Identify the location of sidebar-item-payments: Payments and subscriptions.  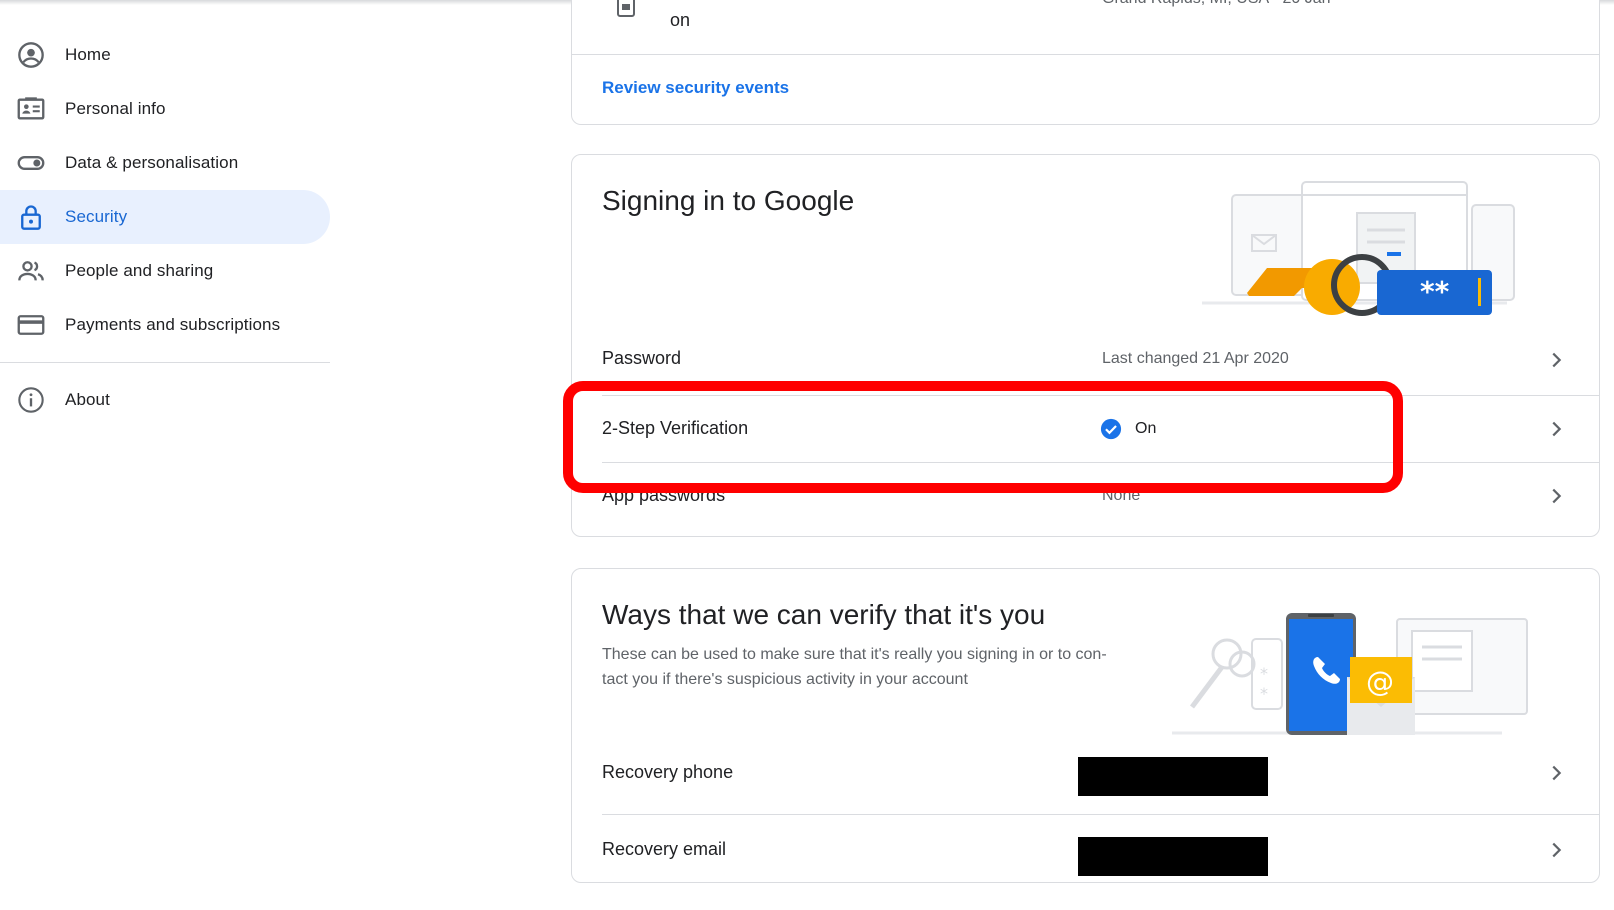
(165, 325).